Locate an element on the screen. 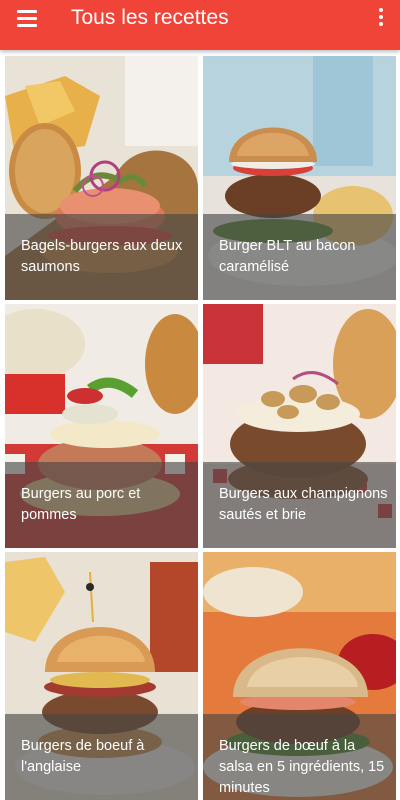 This screenshot has width=400, height=800. recipe-title: Burger BLT au bacon caramélisé is located at coordinates (287, 256).